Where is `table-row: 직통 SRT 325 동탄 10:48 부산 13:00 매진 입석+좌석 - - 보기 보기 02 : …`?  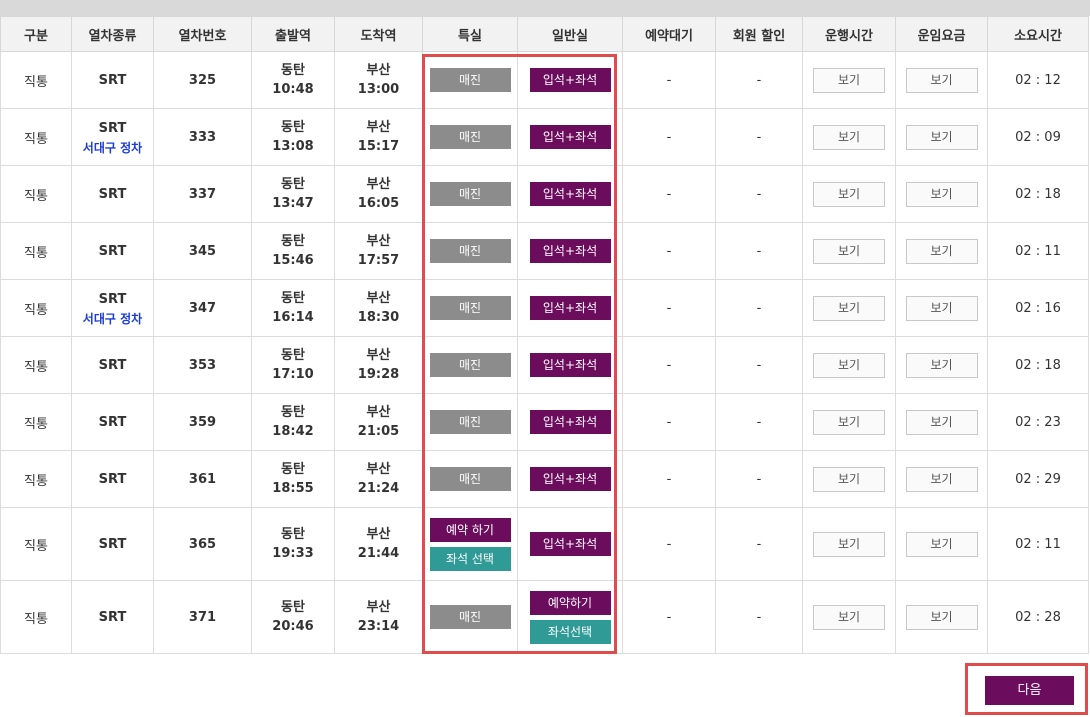 table-row: 직통 SRT 325 동탄 10:48 부산 13:00 매진 입석+좌석 - - 보기 보기 02 : … is located at coordinates (544, 80).